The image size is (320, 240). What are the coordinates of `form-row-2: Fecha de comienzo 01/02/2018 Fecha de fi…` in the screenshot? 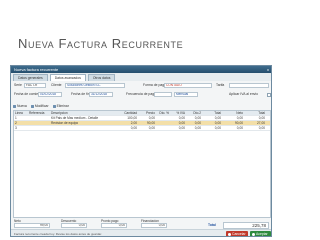 It's located at (141, 95).